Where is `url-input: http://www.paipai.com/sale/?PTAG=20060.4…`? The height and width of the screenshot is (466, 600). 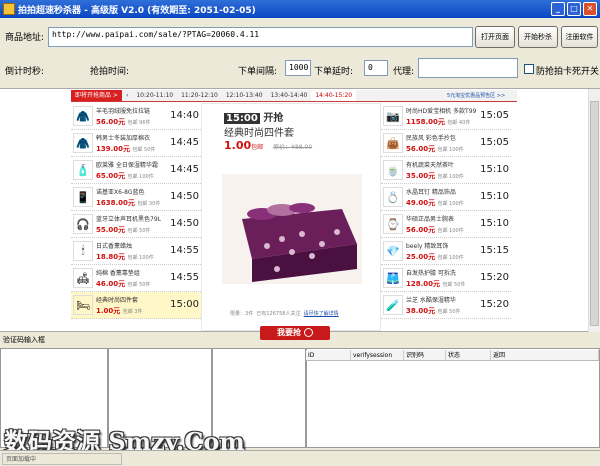
url-input: http://www.paipai.com/sale/?PTAG=20060.4… is located at coordinates (260, 37).